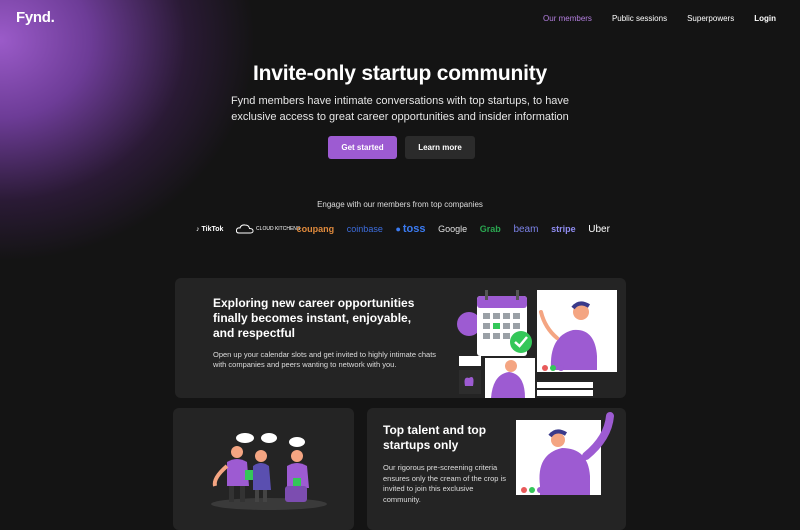 Image resolution: width=800 pixels, height=530 pixels. I want to click on nav-our-members: Our members, so click(567, 18).